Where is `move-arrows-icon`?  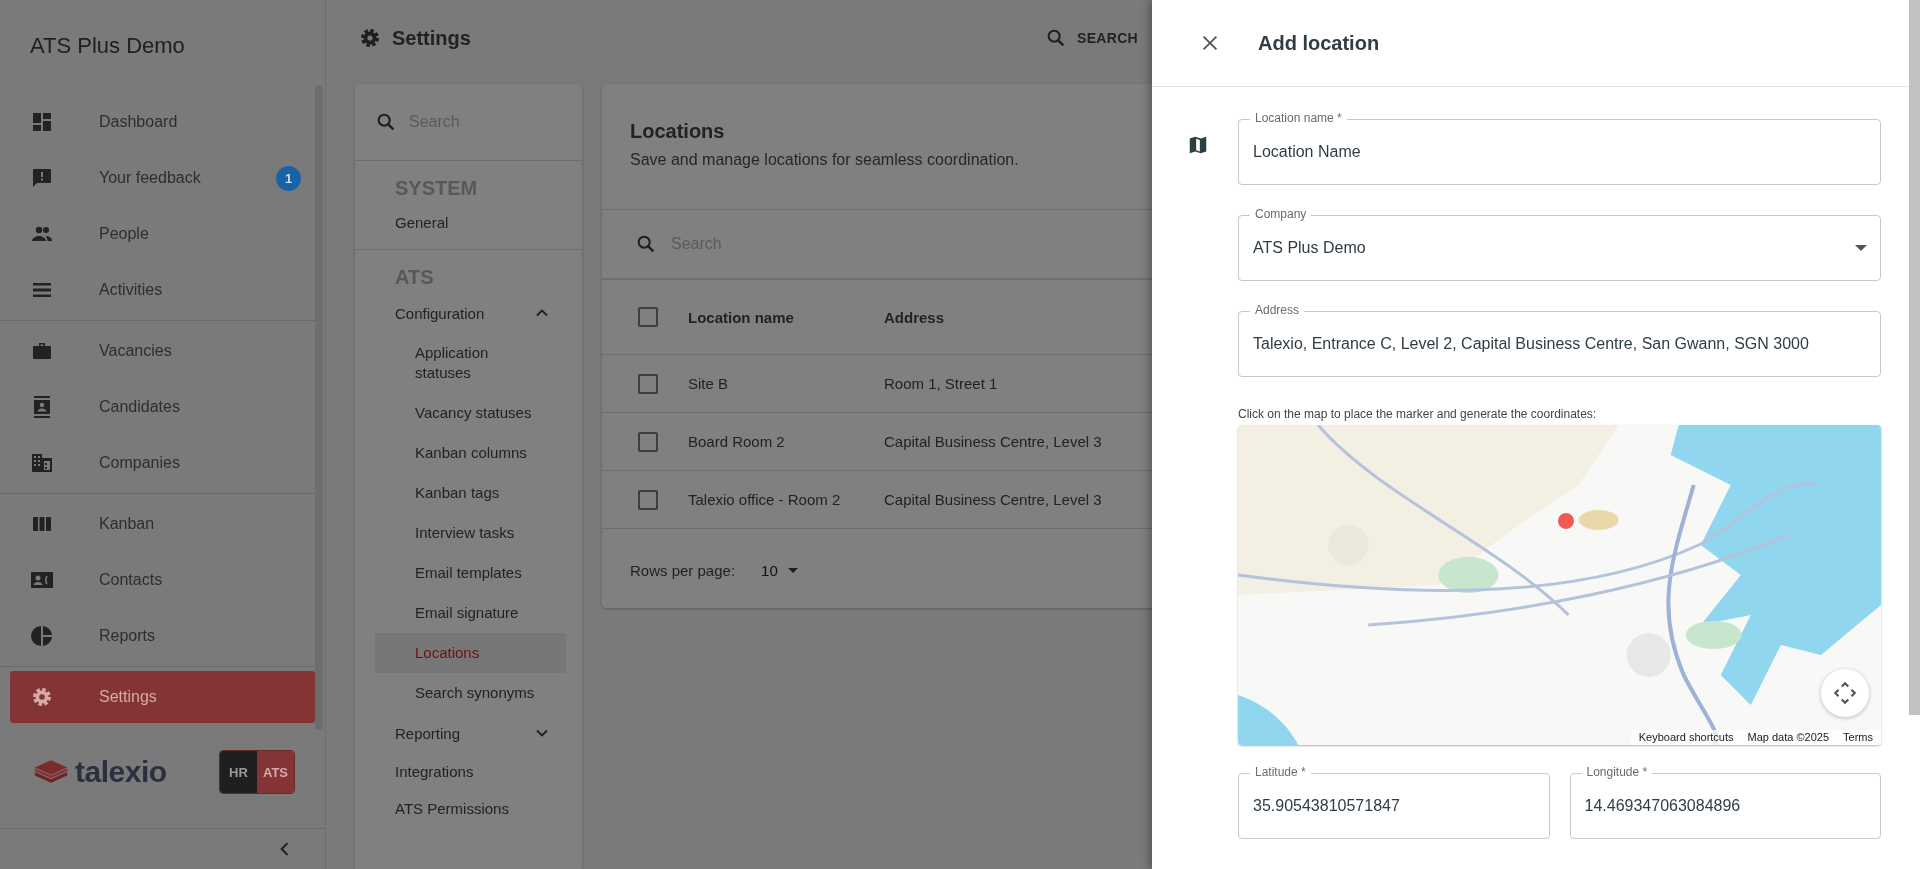
move-arrows-icon is located at coordinates (1845, 693).